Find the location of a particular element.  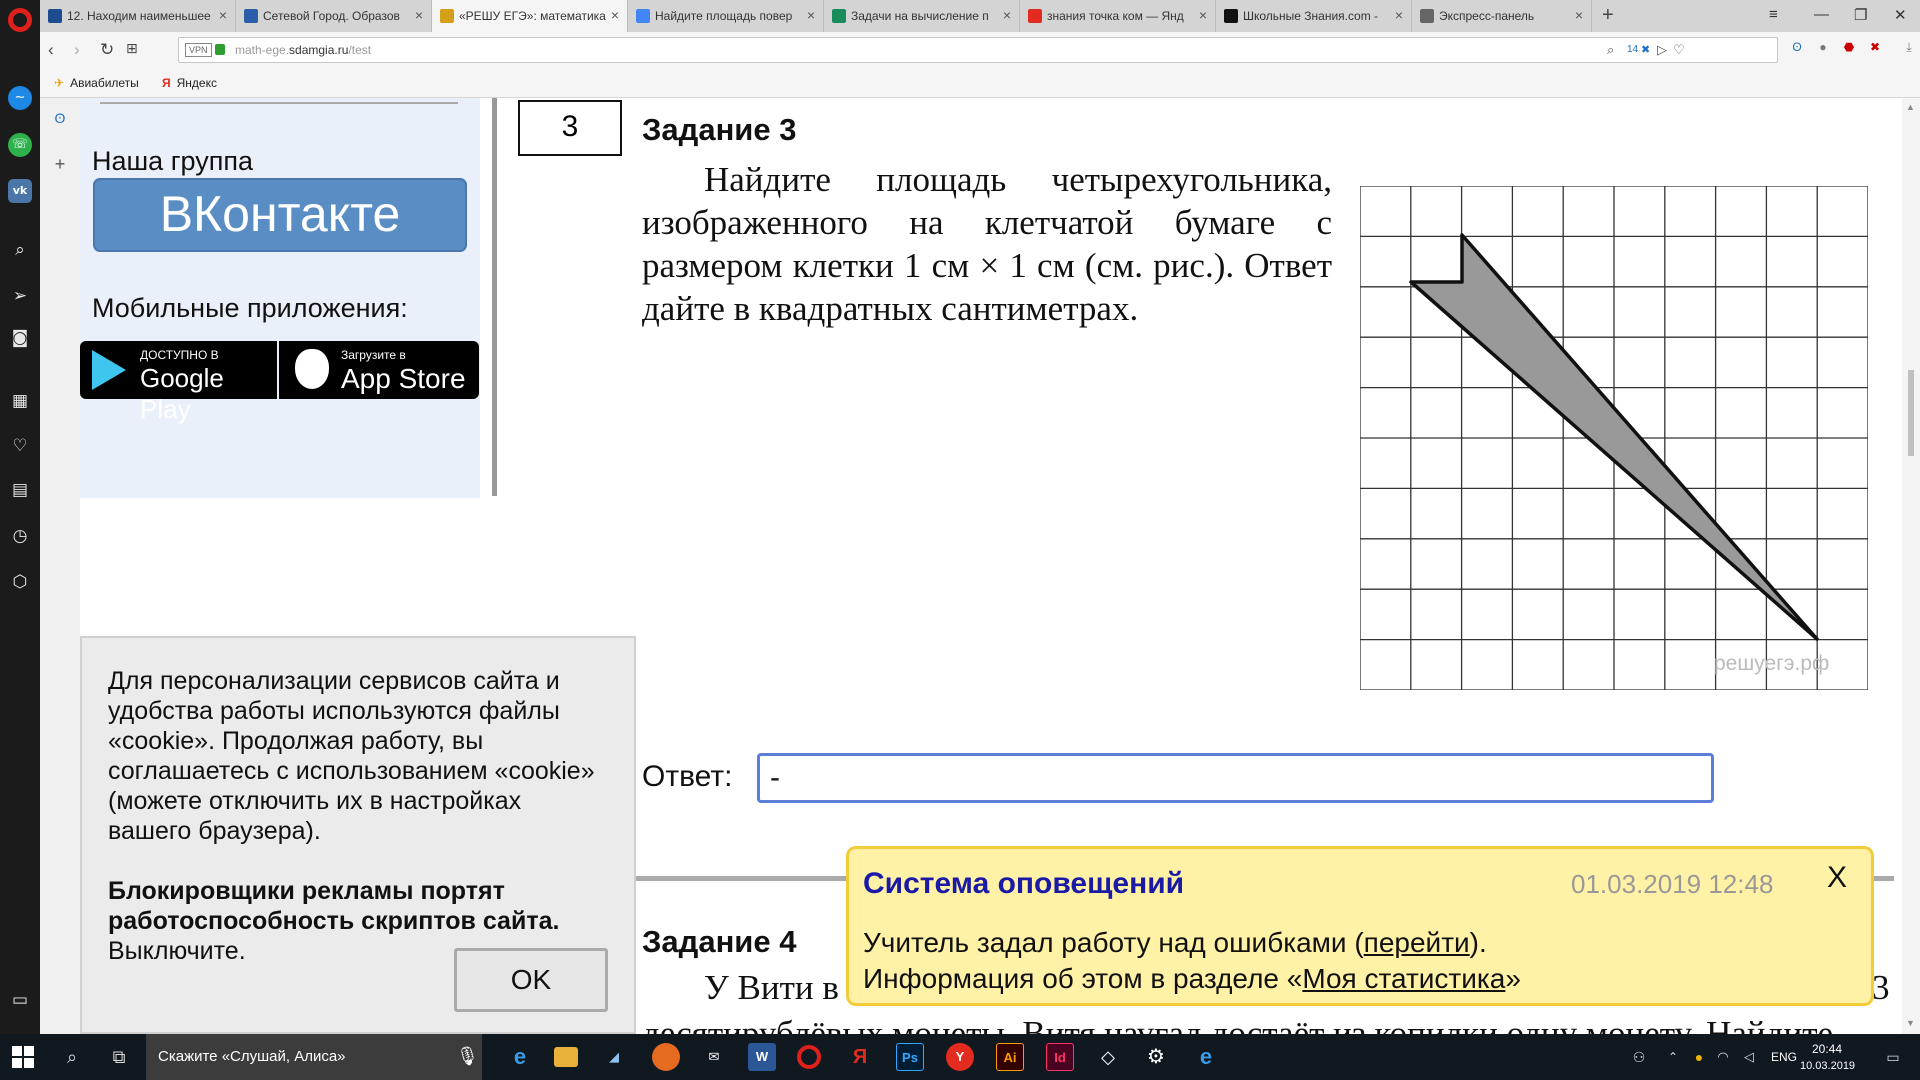

answer-input is located at coordinates (1235, 778).